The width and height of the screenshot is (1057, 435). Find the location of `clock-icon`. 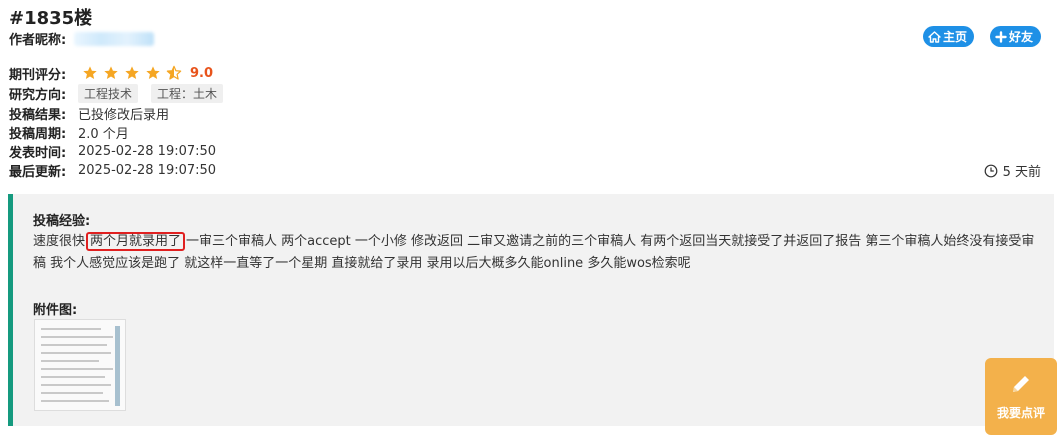

clock-icon is located at coordinates (990, 170).